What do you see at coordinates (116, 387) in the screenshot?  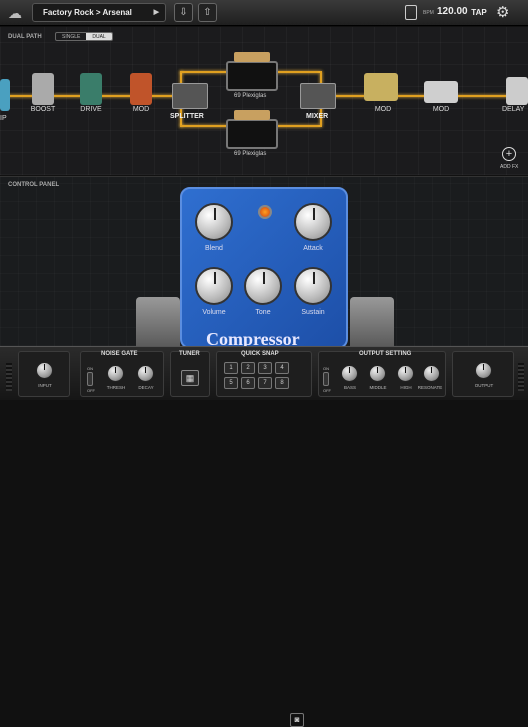 I see `thresh-label: THRESH` at bounding box center [116, 387].